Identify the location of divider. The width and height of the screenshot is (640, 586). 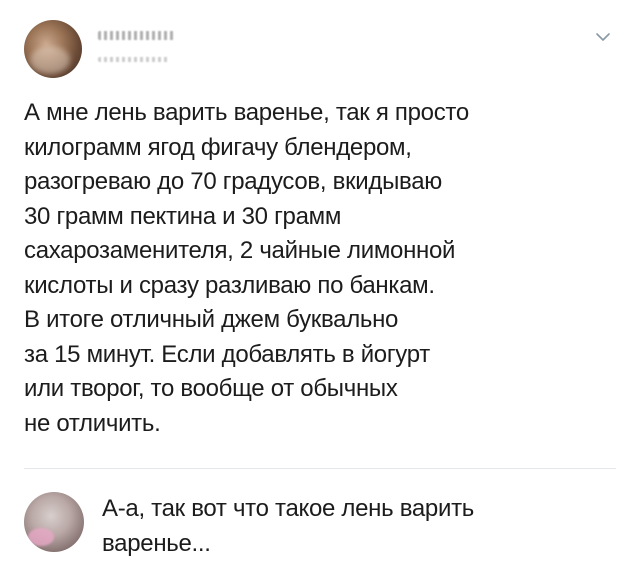
(320, 468).